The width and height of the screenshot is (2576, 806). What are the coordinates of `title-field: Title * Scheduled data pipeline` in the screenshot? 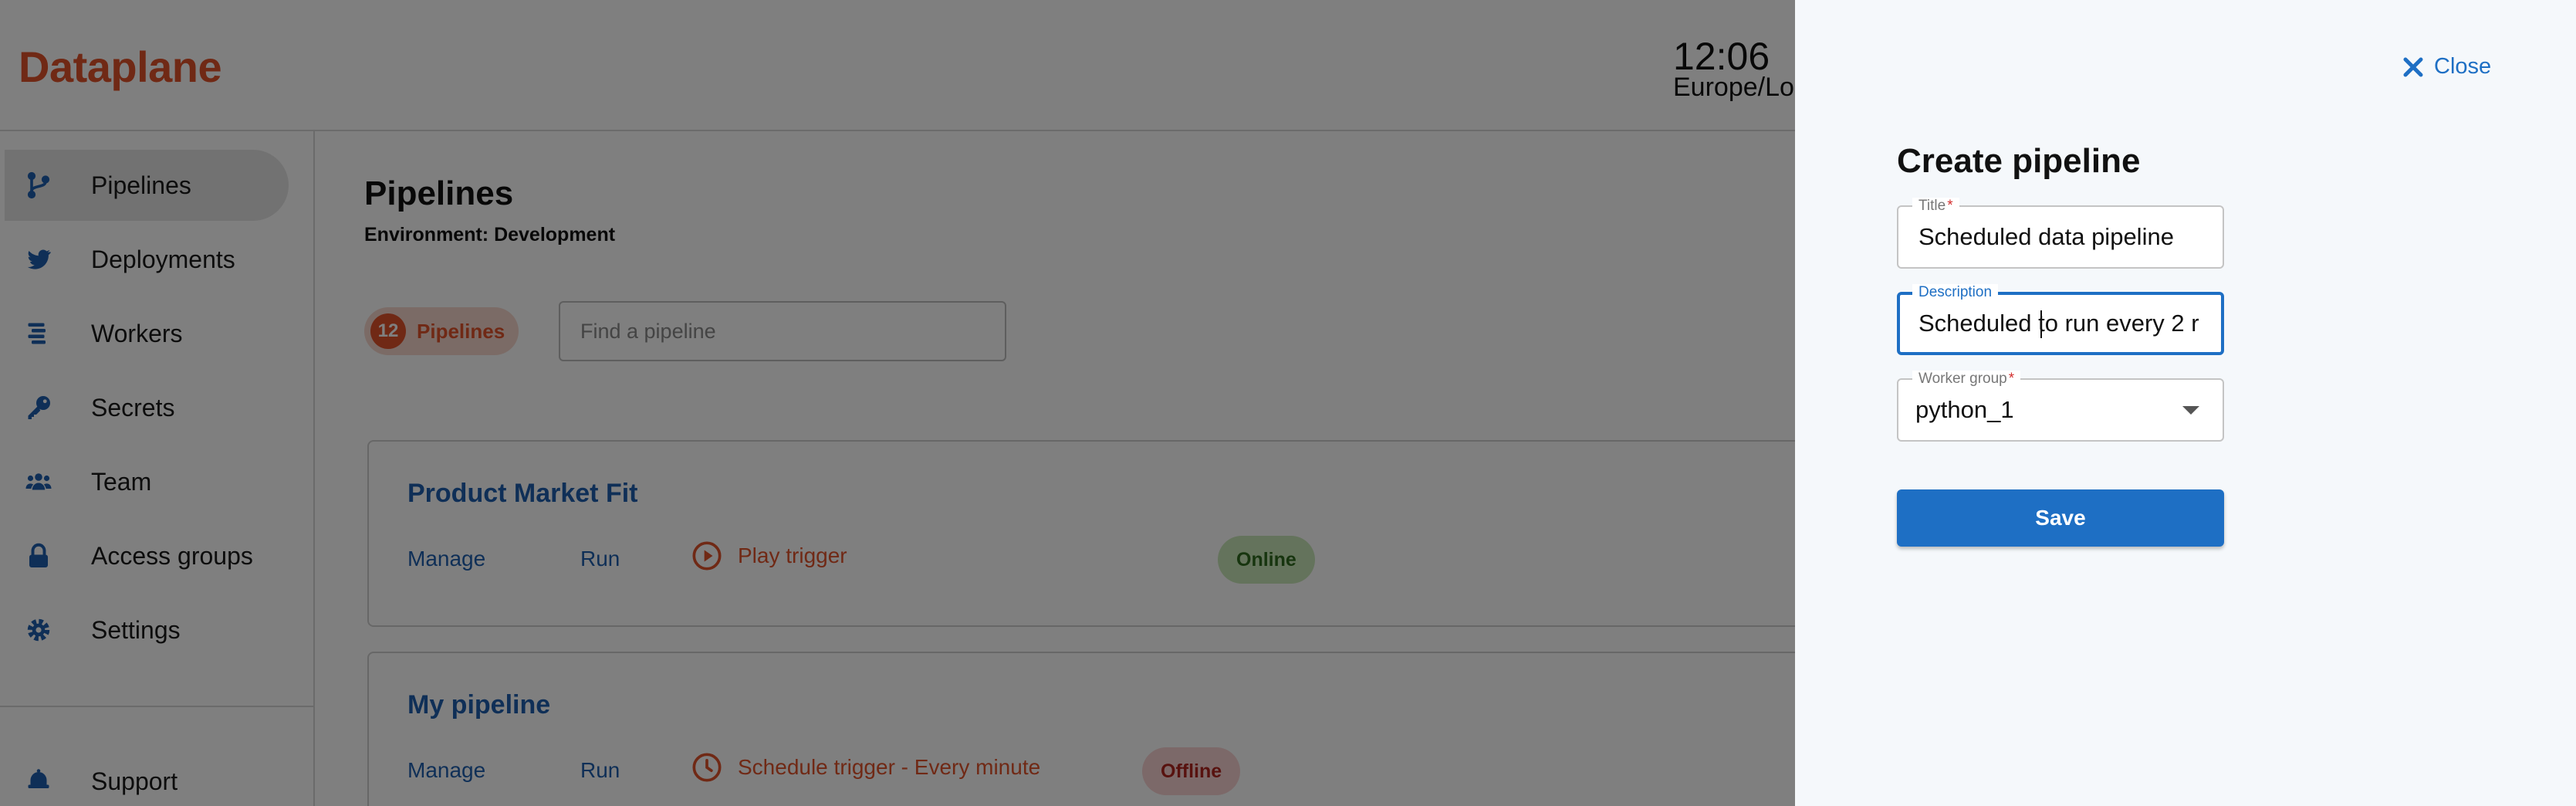 It's located at (2060, 233).